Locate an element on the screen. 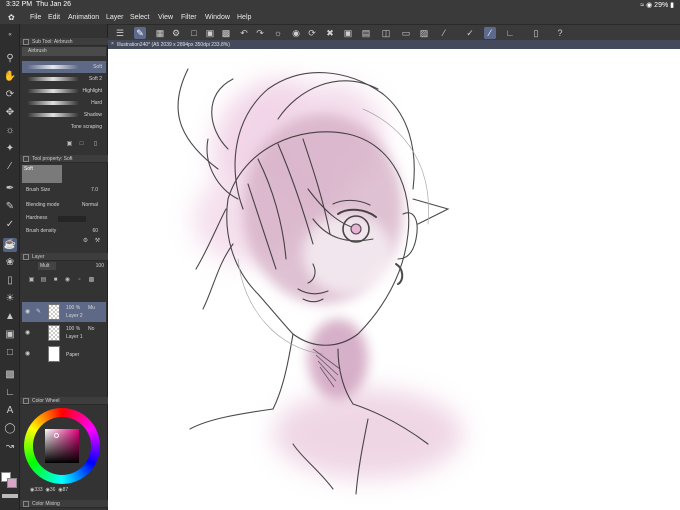 This screenshot has height=510, width=680. stabilizer-icon: ✓ is located at coordinates (470, 33).